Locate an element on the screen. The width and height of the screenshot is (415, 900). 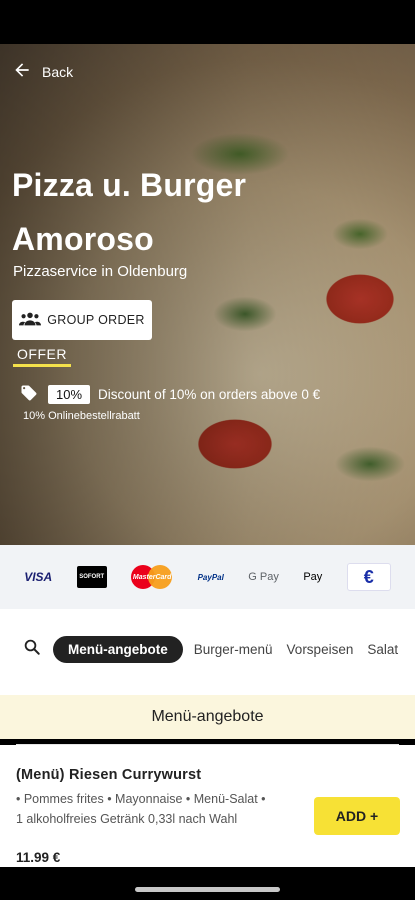
back-label: Back is located at coordinates (58, 71).